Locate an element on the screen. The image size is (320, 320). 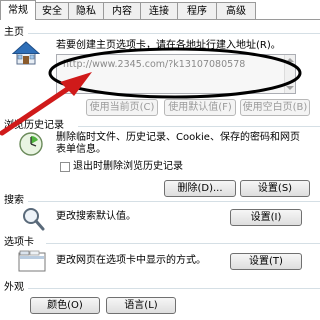
tab-programs-label: 程序 is located at coordinates (197, 11).